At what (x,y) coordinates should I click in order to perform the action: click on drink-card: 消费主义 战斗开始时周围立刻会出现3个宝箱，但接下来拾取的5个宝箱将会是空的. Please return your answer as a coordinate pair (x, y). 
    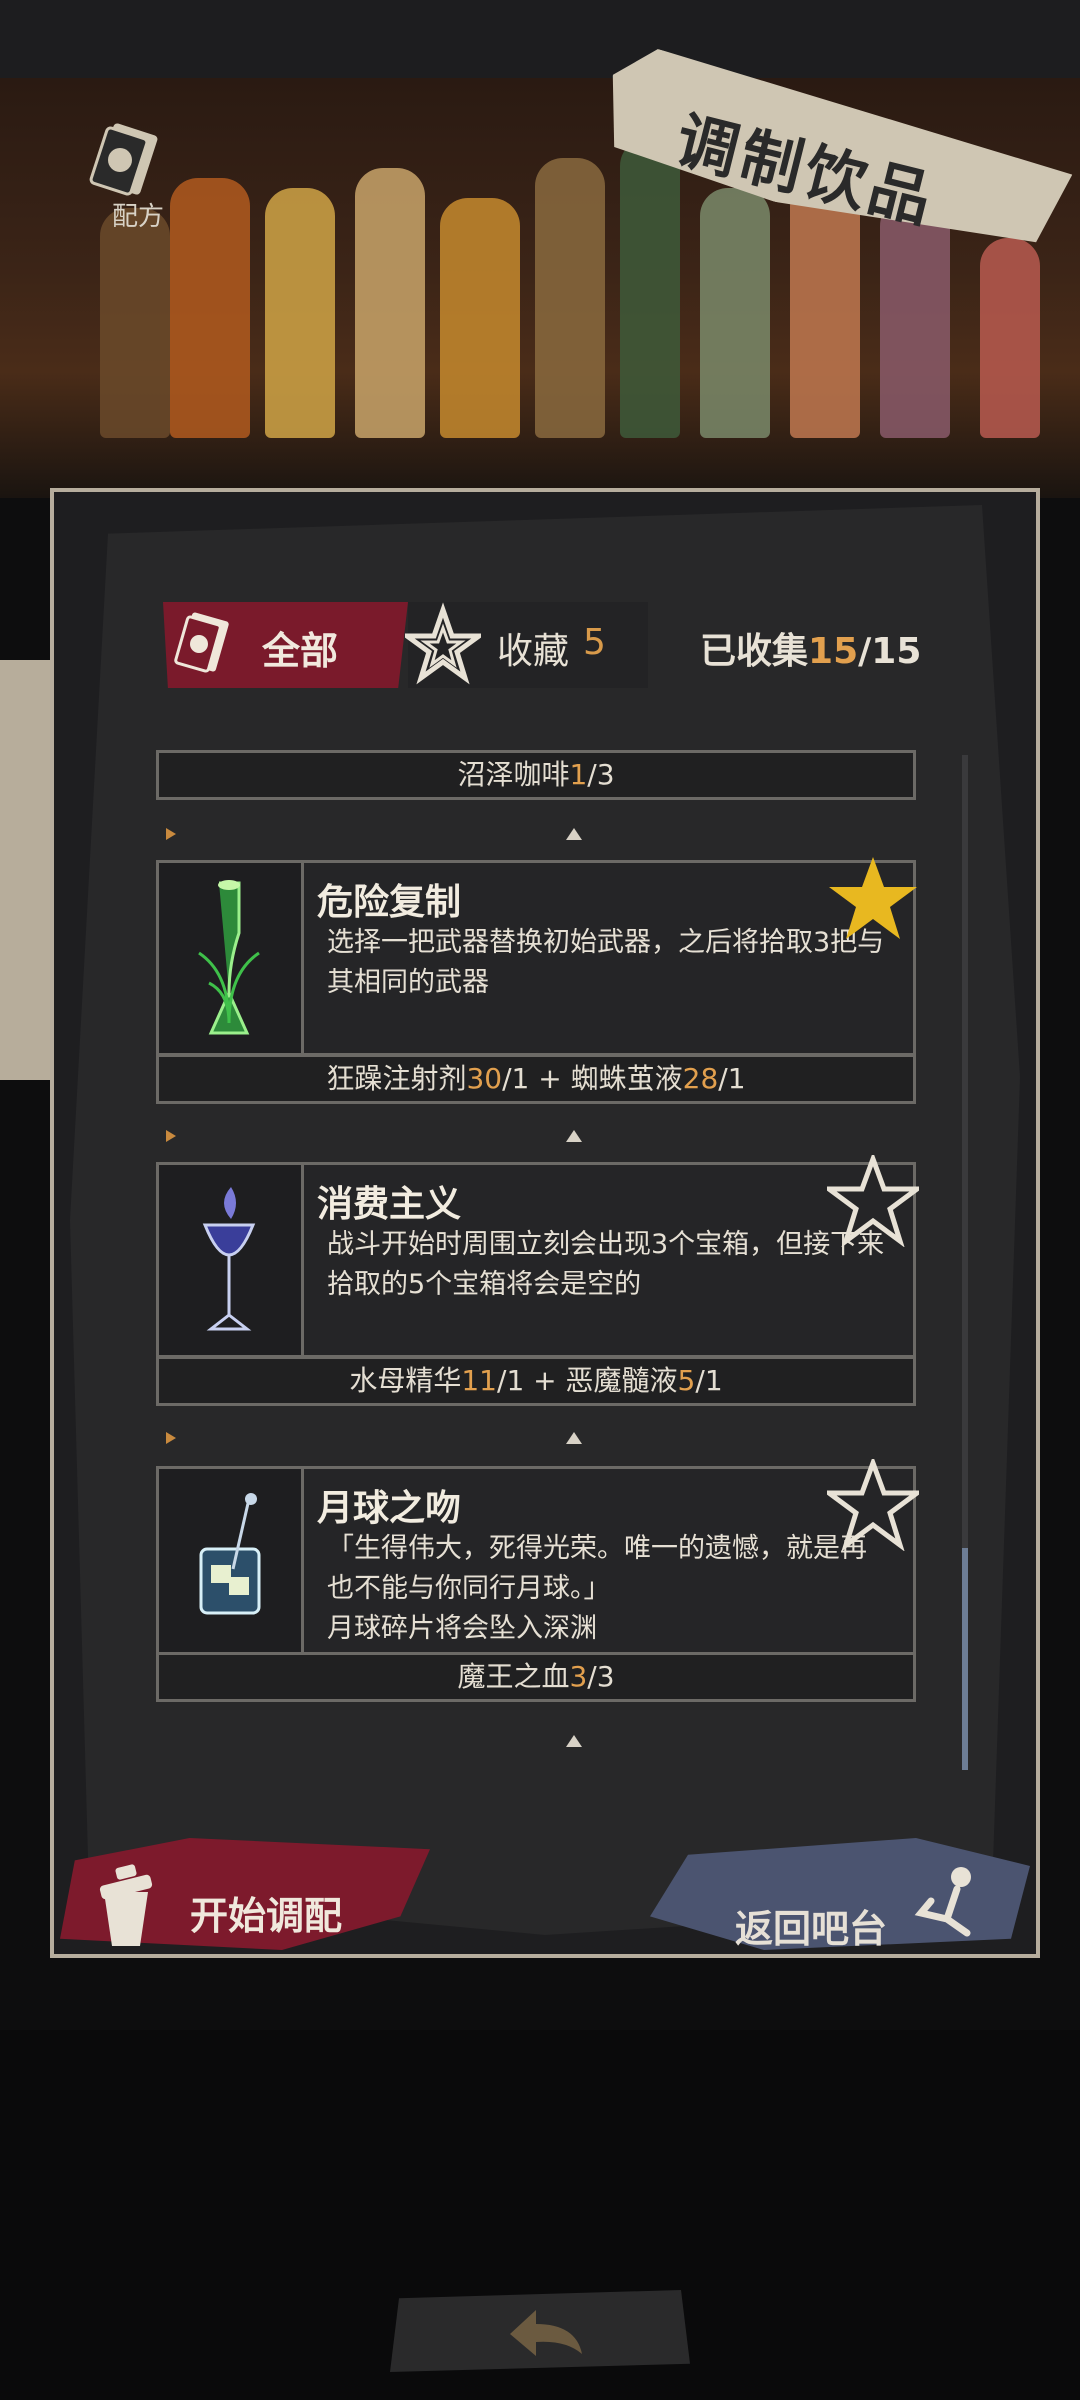
    Looking at the image, I should click on (540, 1254).